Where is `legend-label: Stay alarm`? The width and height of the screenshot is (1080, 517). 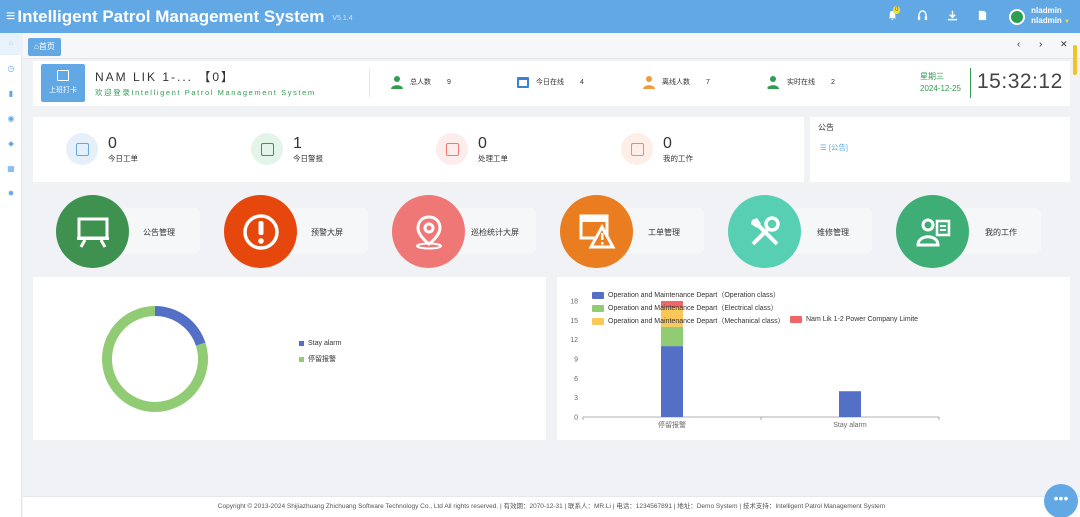 legend-label: Stay alarm is located at coordinates (325, 343).